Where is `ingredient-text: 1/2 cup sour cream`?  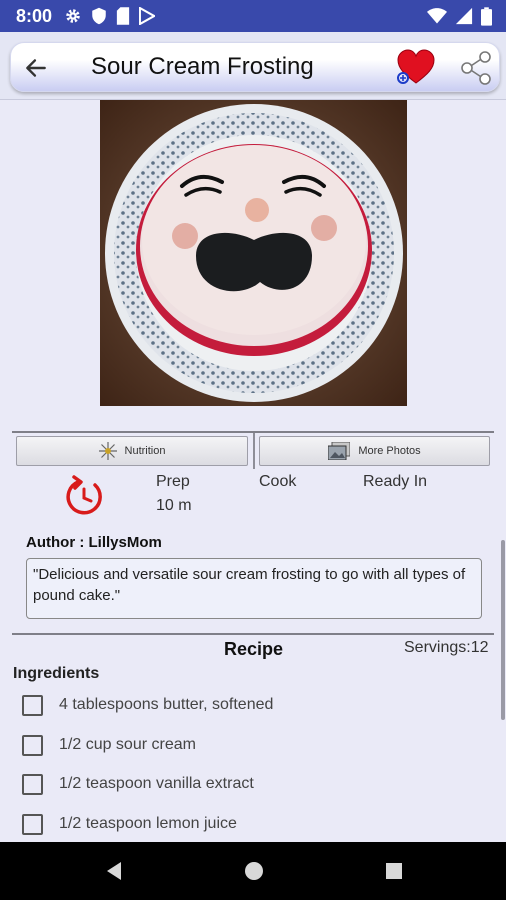 ingredient-text: 1/2 cup sour cream is located at coordinates (127, 744).